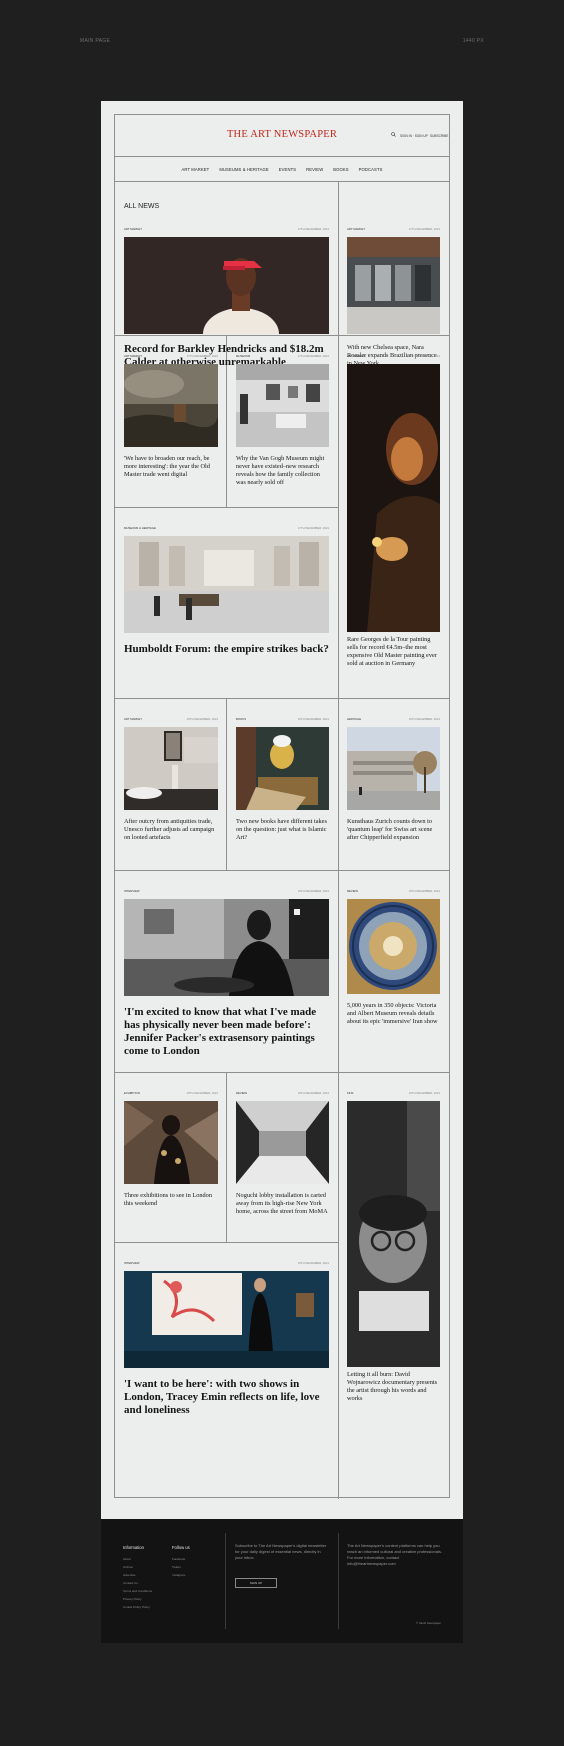 This screenshot has height=1746, width=564. Describe the element at coordinates (473, 41) in the screenshot. I see `page-width-label: 1440 px` at that location.